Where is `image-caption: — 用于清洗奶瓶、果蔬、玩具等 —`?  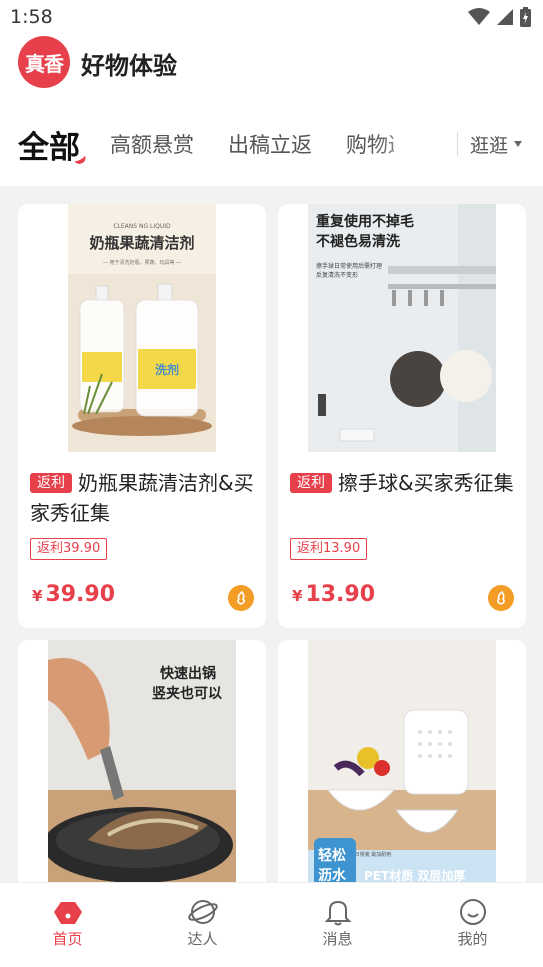
image-caption: — 用于清洗奶瓶、果蔬、玩具等 — is located at coordinates (142, 262).